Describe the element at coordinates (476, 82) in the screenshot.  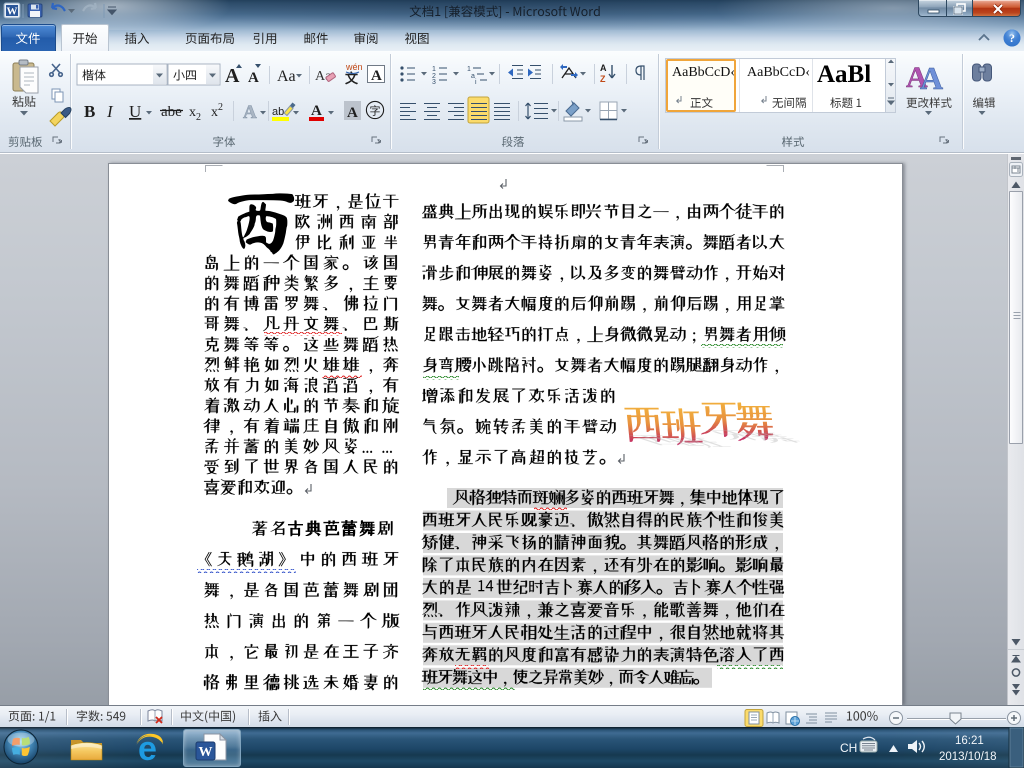
I see `svg-text: i` at that location.